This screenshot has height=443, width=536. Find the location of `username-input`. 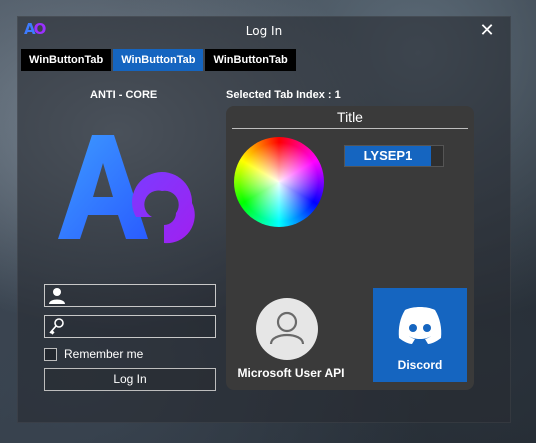

username-input is located at coordinates (141, 296).